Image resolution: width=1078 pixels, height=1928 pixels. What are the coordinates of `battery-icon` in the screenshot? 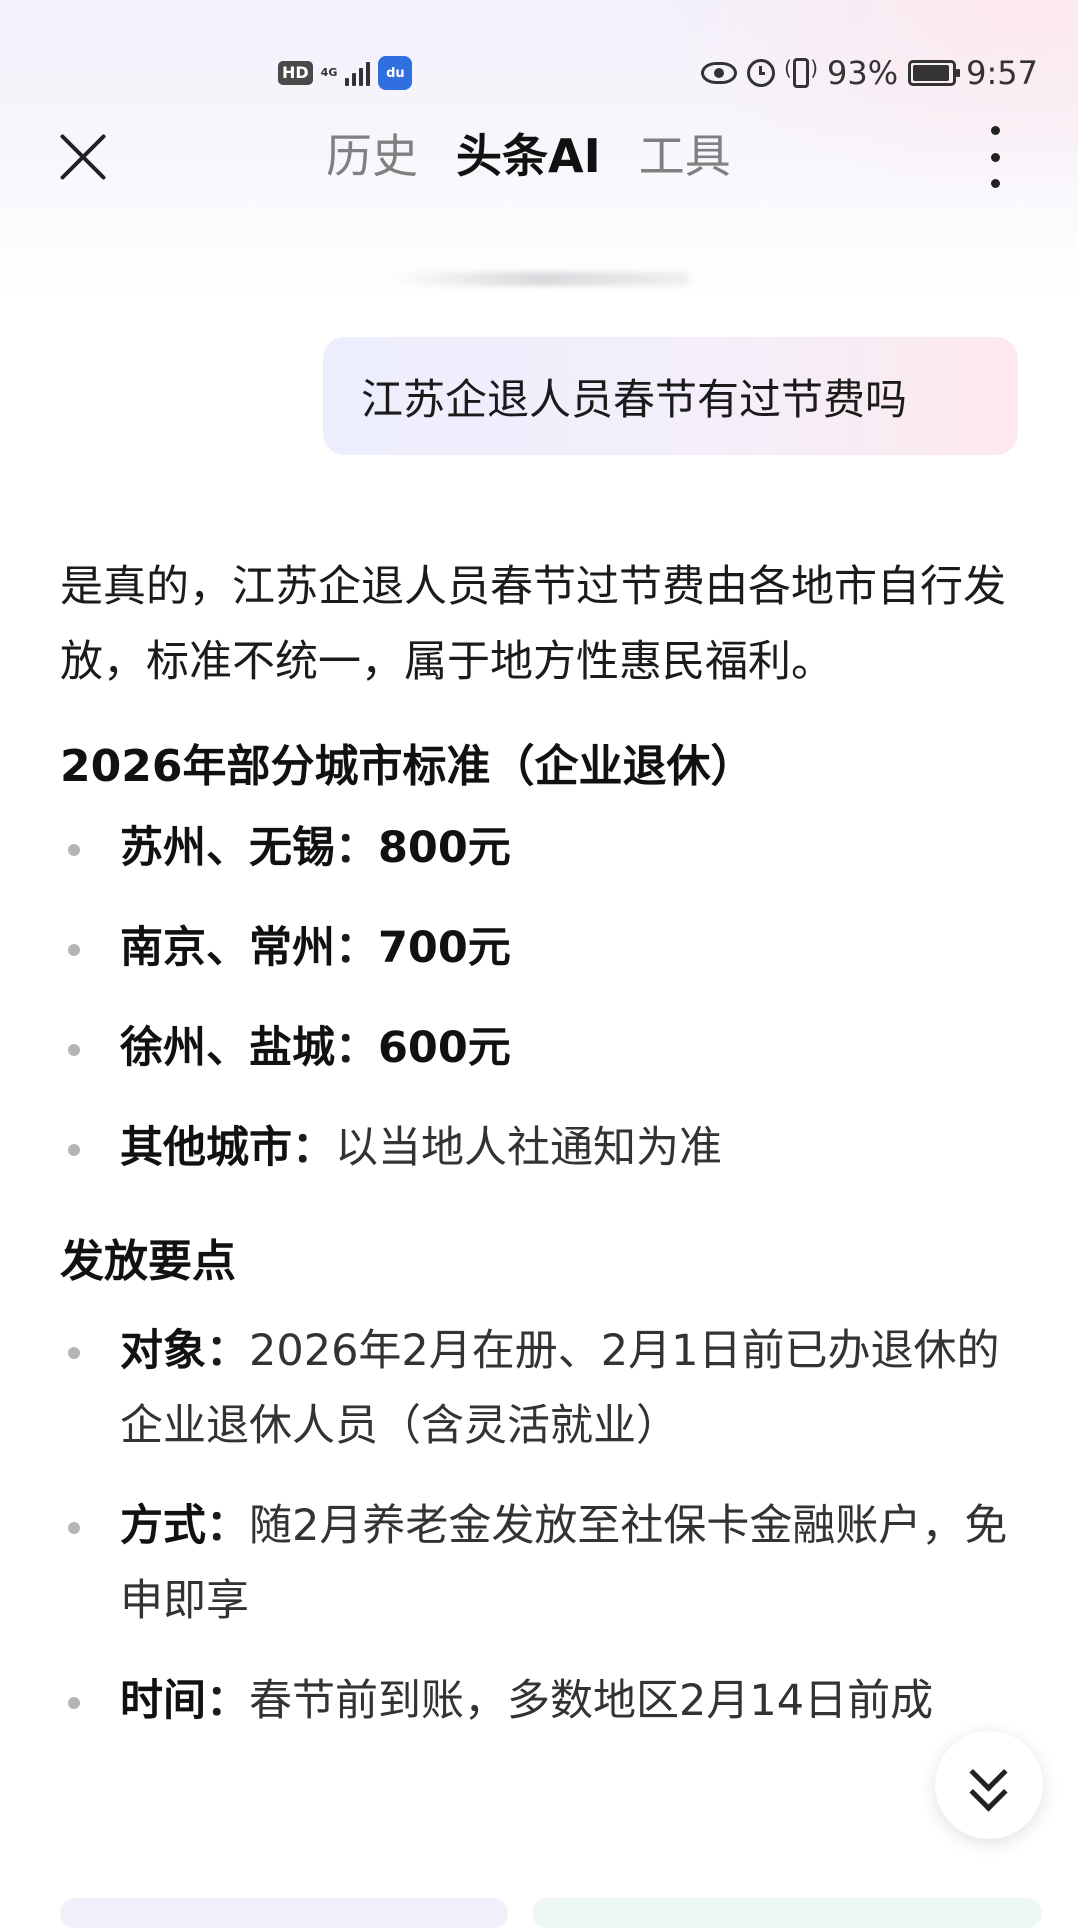 It's located at (934, 73).